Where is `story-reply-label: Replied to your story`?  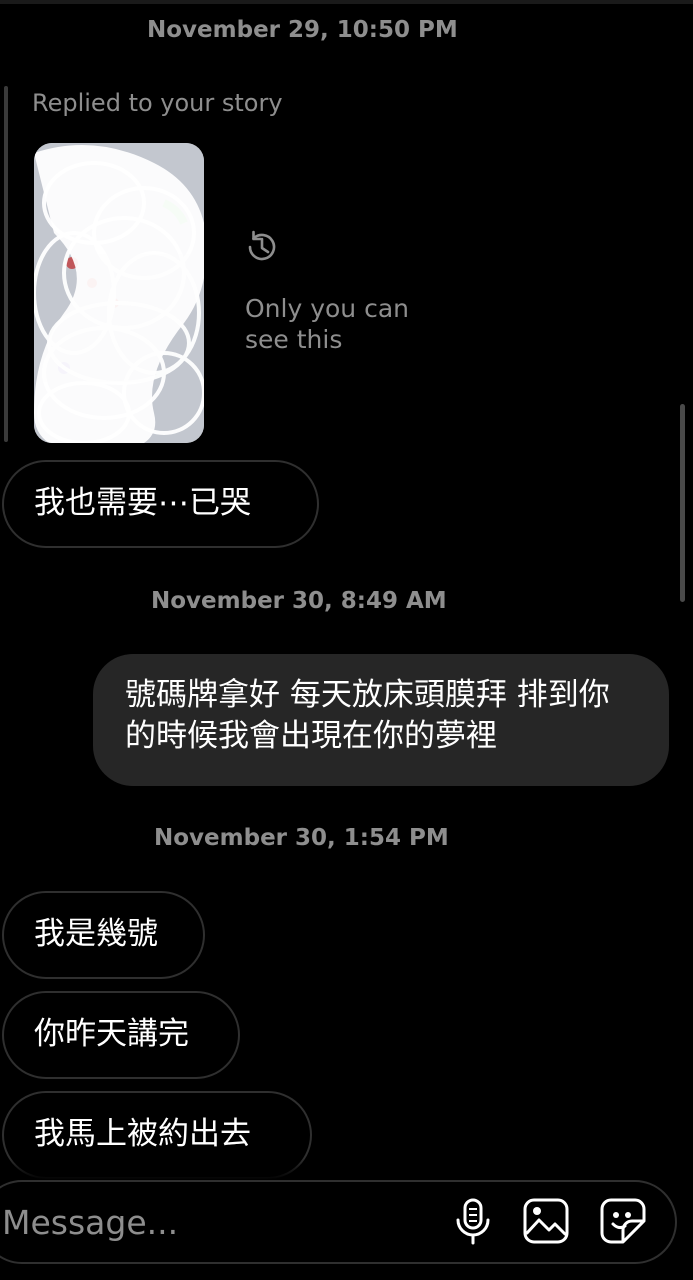 story-reply-label: Replied to your story is located at coordinates (157, 103).